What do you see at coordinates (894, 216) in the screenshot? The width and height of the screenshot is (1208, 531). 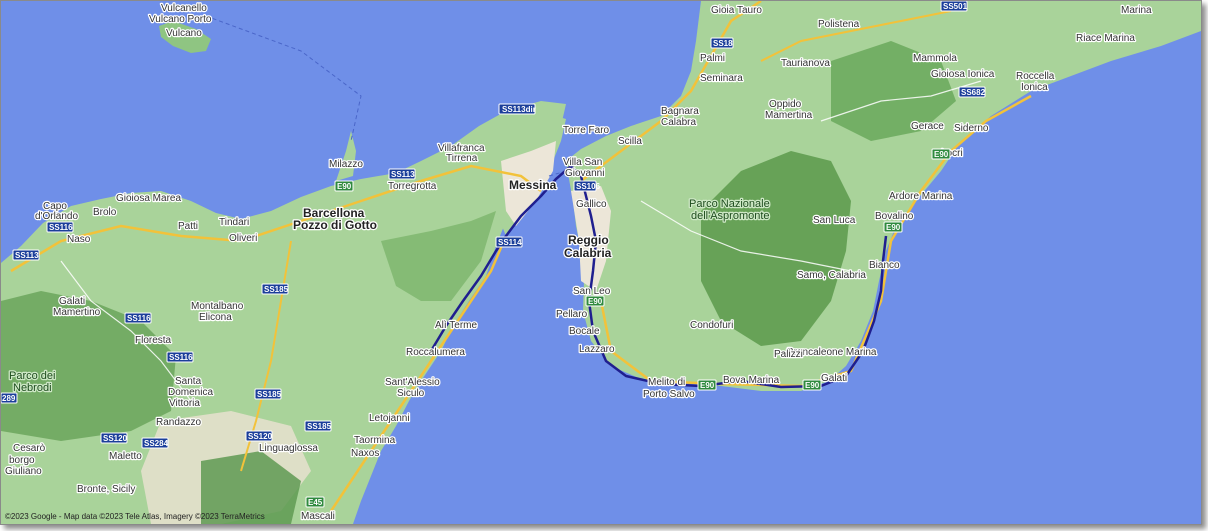 I see `label-bovalino: Bovalino` at bounding box center [894, 216].